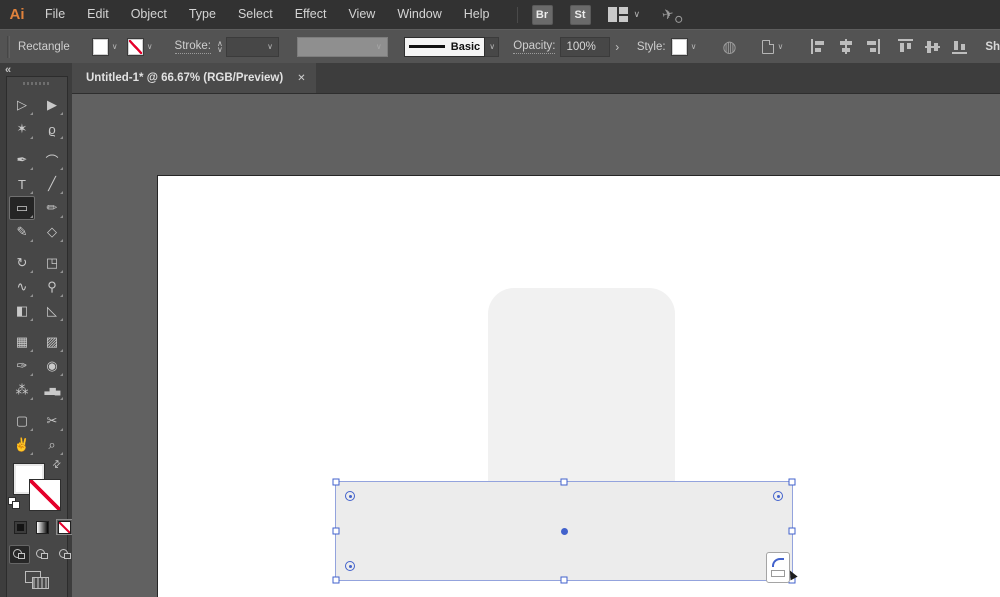  What do you see at coordinates (194, 78) in the screenshot?
I see `document-tab: Untitled-1* @ 66.67% (RGB/Preview) ✕` at bounding box center [194, 78].